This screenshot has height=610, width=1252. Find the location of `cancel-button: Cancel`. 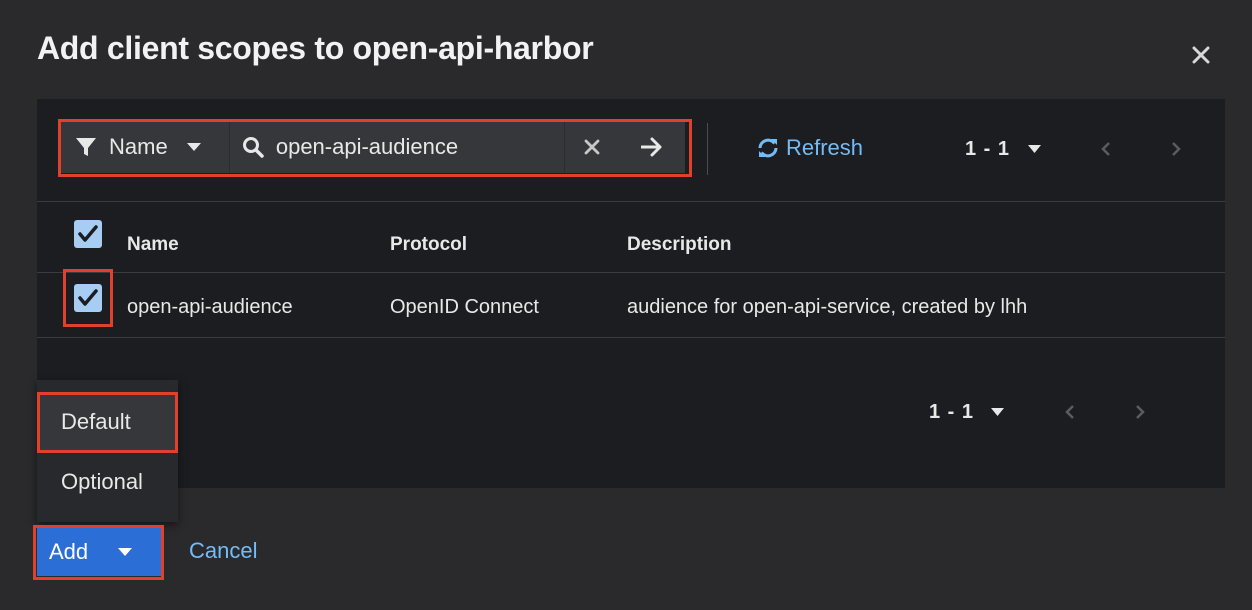

cancel-button: Cancel is located at coordinates (223, 551).